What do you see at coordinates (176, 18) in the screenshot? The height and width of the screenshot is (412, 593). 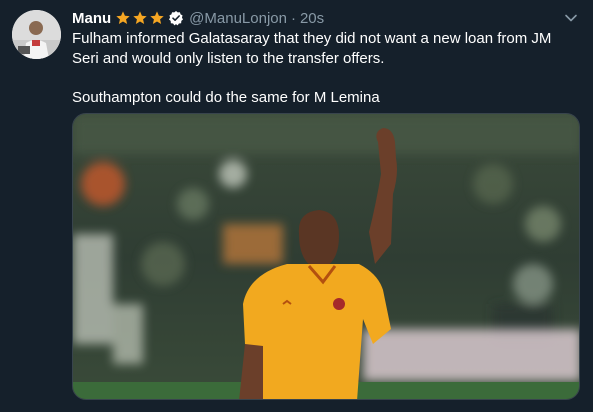 I see `verified-icon` at bounding box center [176, 18].